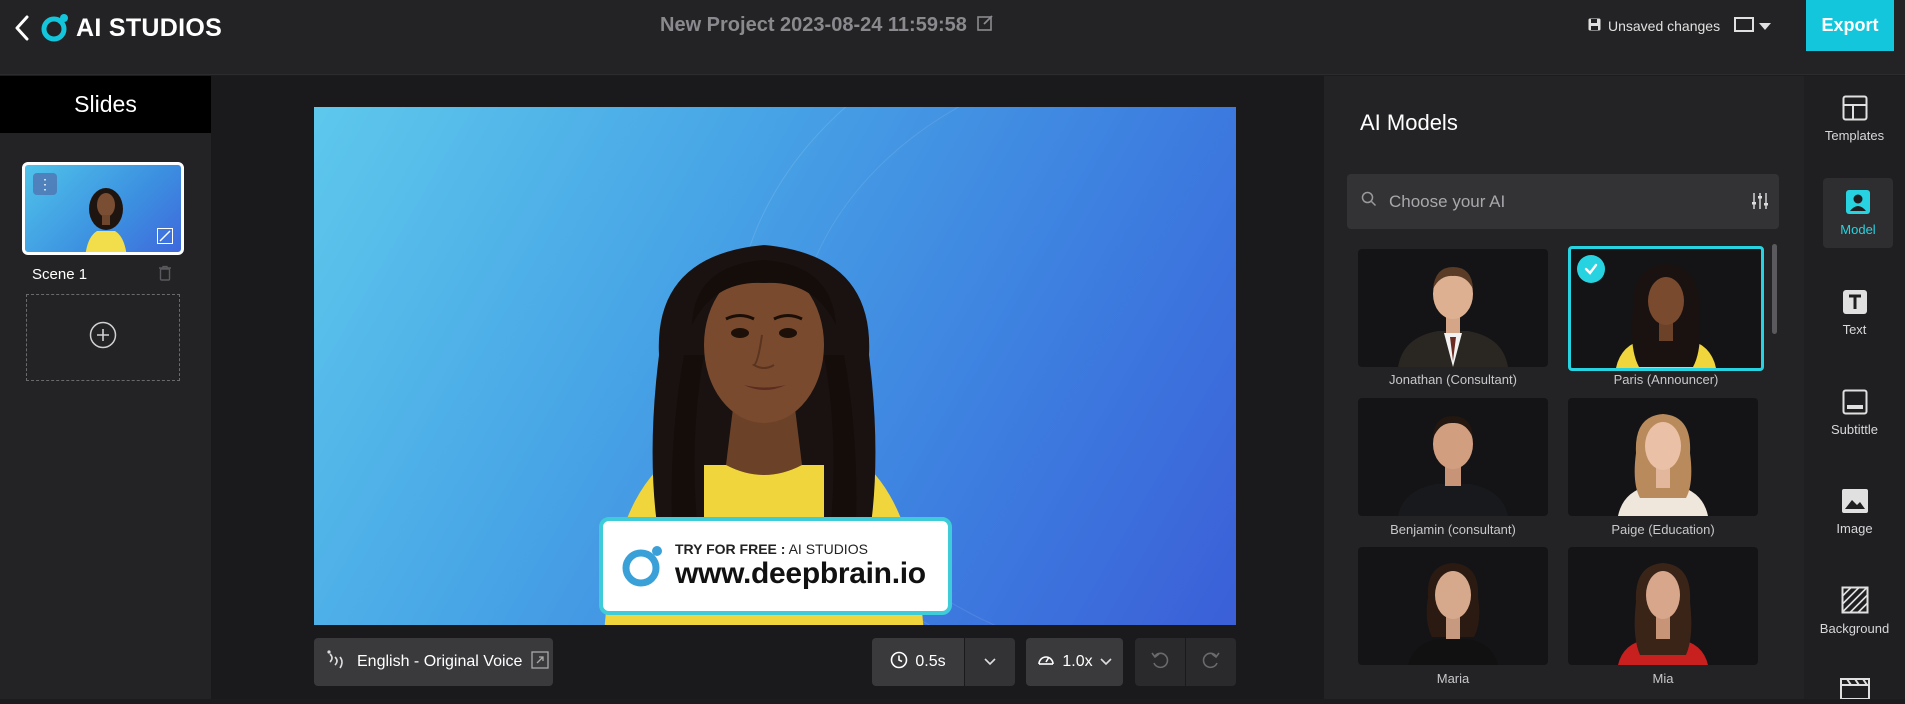  What do you see at coordinates (440, 661) in the screenshot?
I see `voice-label: English - Original Voice` at bounding box center [440, 661].